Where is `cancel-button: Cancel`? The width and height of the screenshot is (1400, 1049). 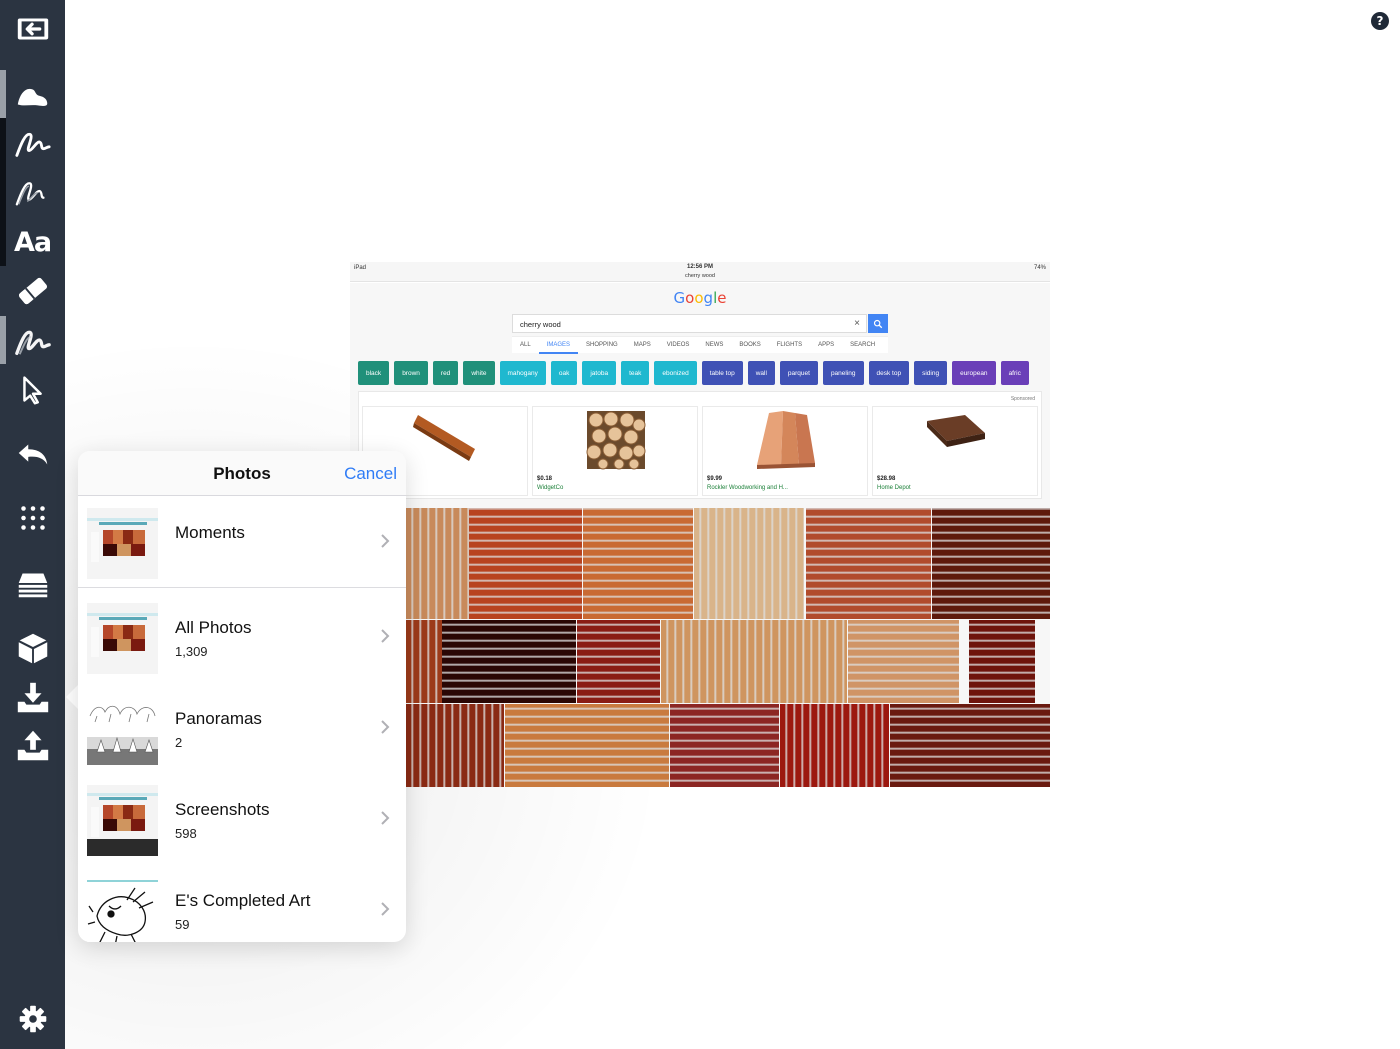
cancel-button: Cancel is located at coordinates (370, 474).